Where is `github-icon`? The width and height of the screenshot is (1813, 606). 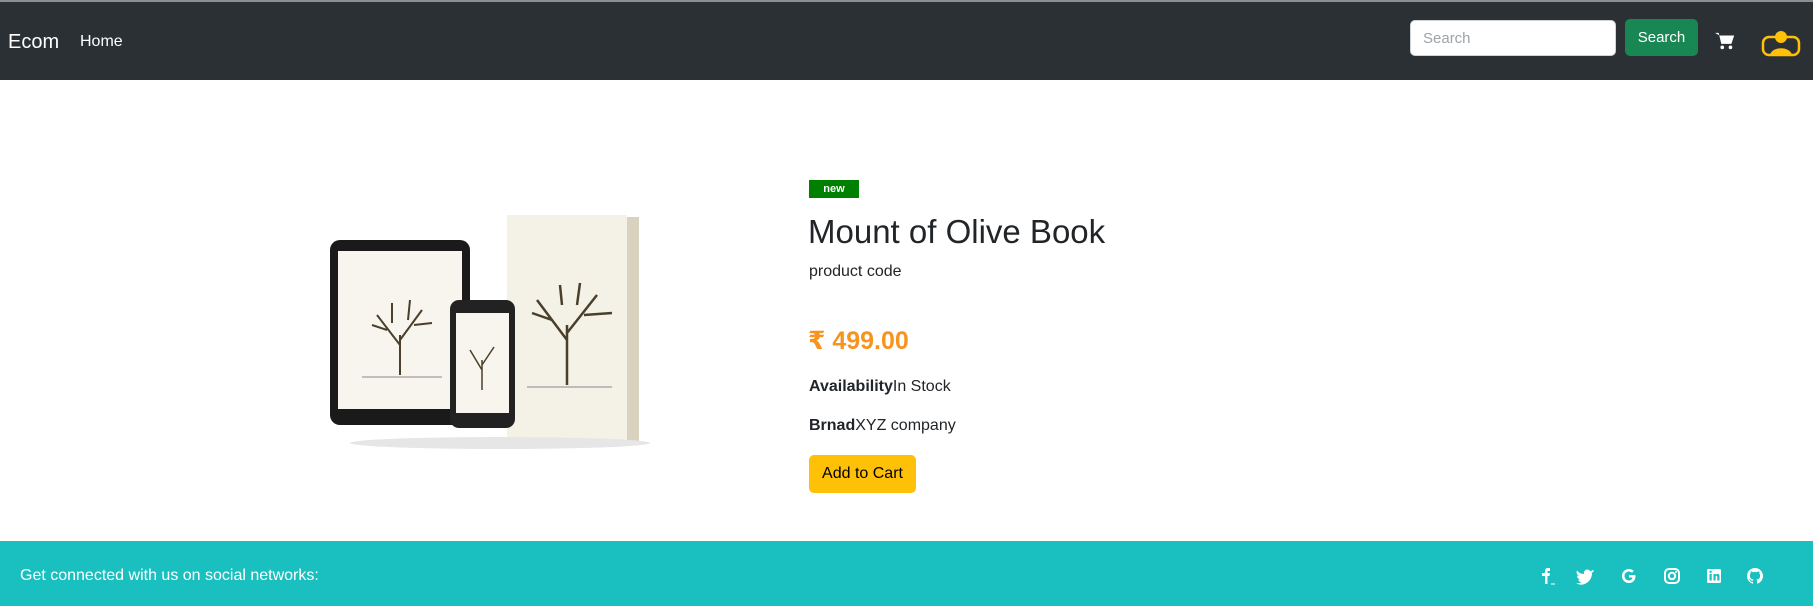
github-icon is located at coordinates (1756, 576).